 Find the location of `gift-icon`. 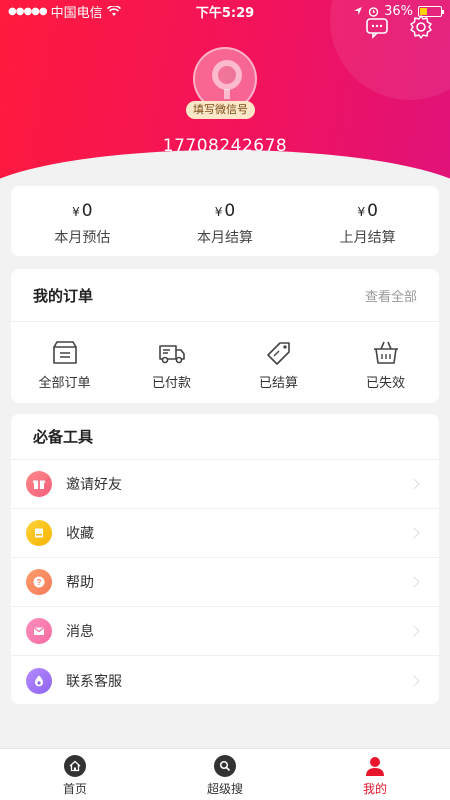

gift-icon is located at coordinates (39, 484).